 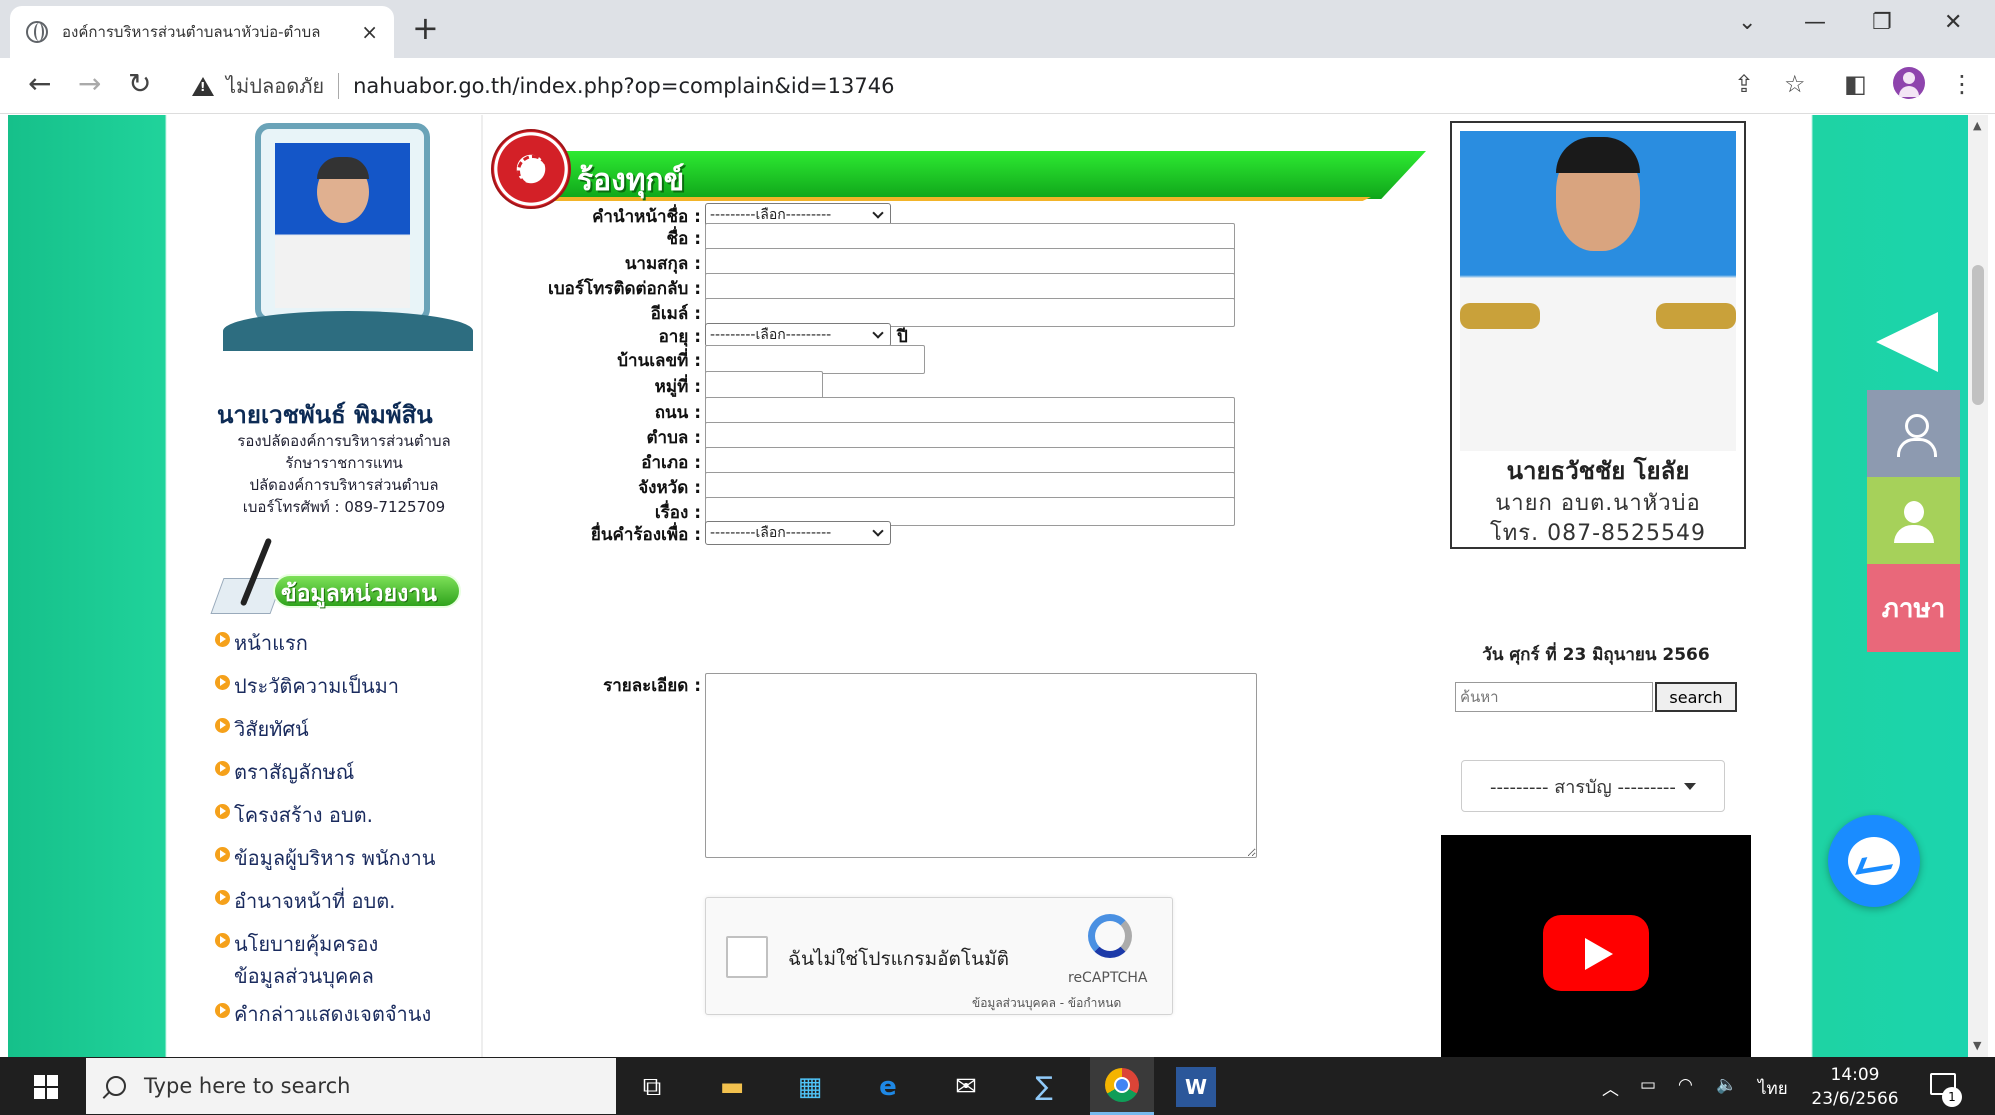 What do you see at coordinates (303, 815) in the screenshot?
I see `sidebar-item-label: โครงสร้าง อบต.` at bounding box center [303, 815].